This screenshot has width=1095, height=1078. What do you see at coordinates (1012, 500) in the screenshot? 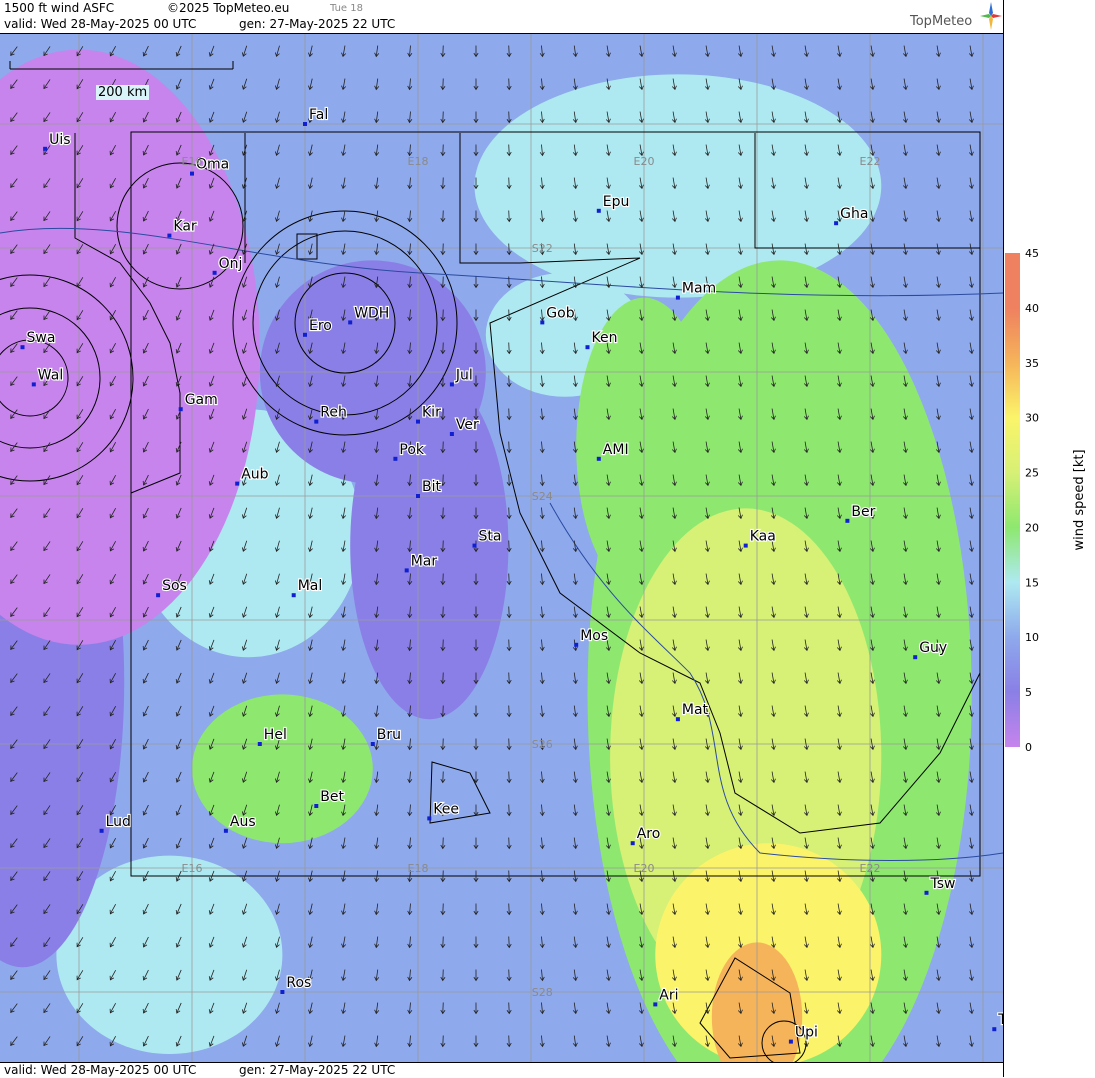
I see `legend-color-bar` at bounding box center [1012, 500].